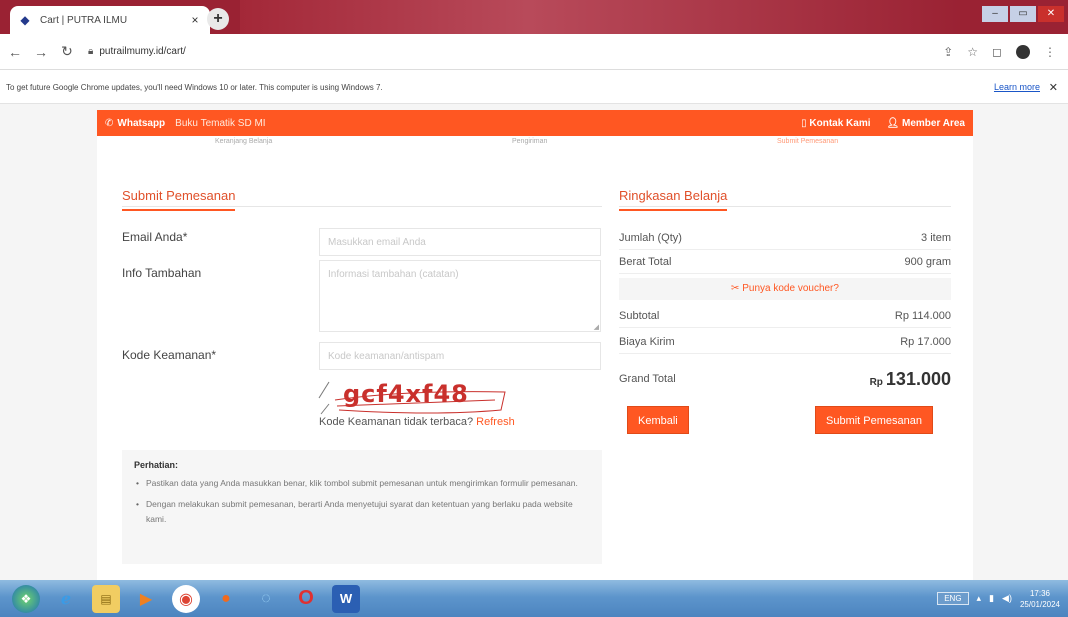 The height and width of the screenshot is (617, 1068). Describe the element at coordinates (186, 598) in the screenshot. I see `chrome-icon: ◉` at that location.